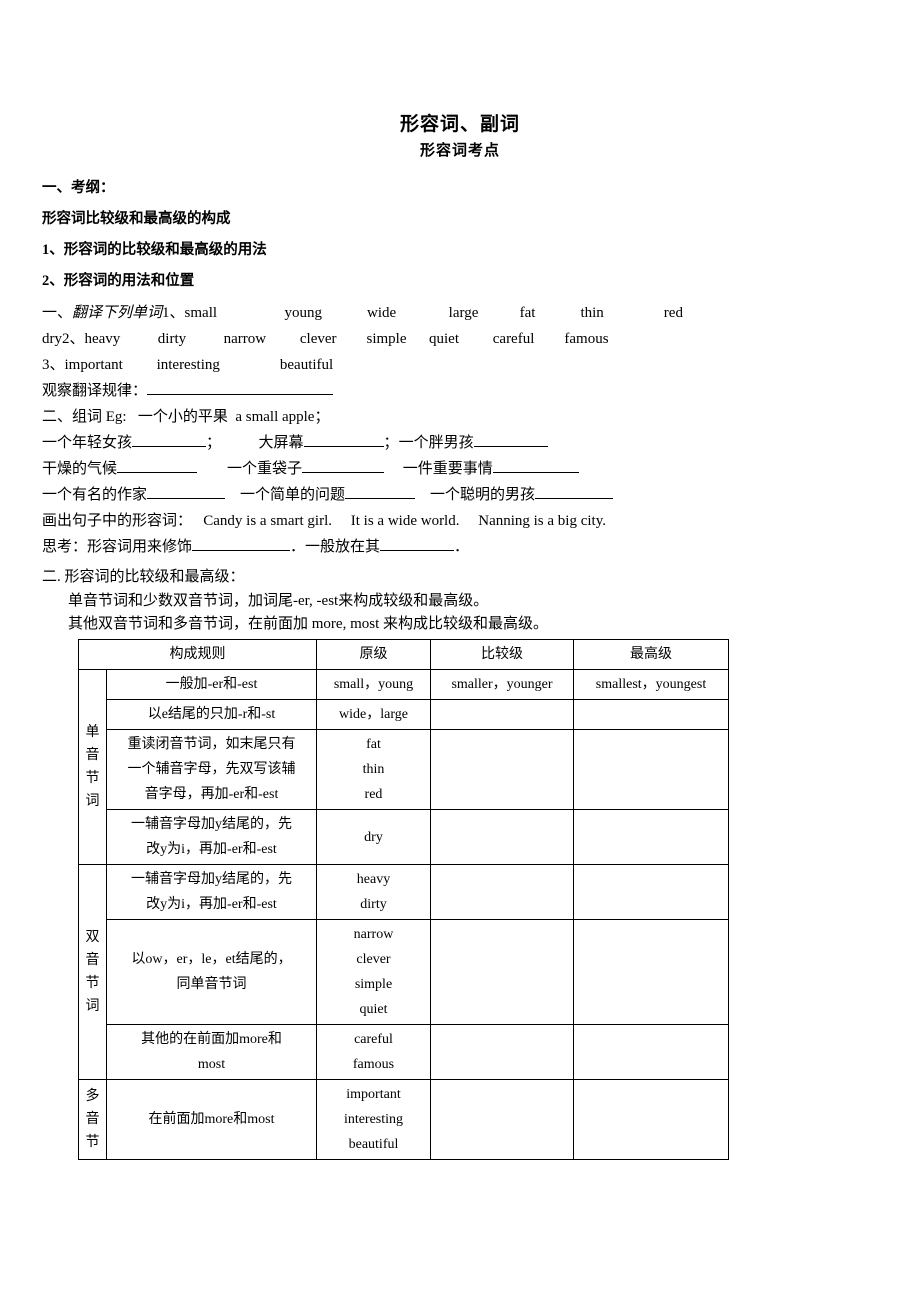 The height and width of the screenshot is (1302, 920). Describe the element at coordinates (136, 219) in the screenshot. I see `heading-formation: 形容词比较级和最高级的构成` at that location.